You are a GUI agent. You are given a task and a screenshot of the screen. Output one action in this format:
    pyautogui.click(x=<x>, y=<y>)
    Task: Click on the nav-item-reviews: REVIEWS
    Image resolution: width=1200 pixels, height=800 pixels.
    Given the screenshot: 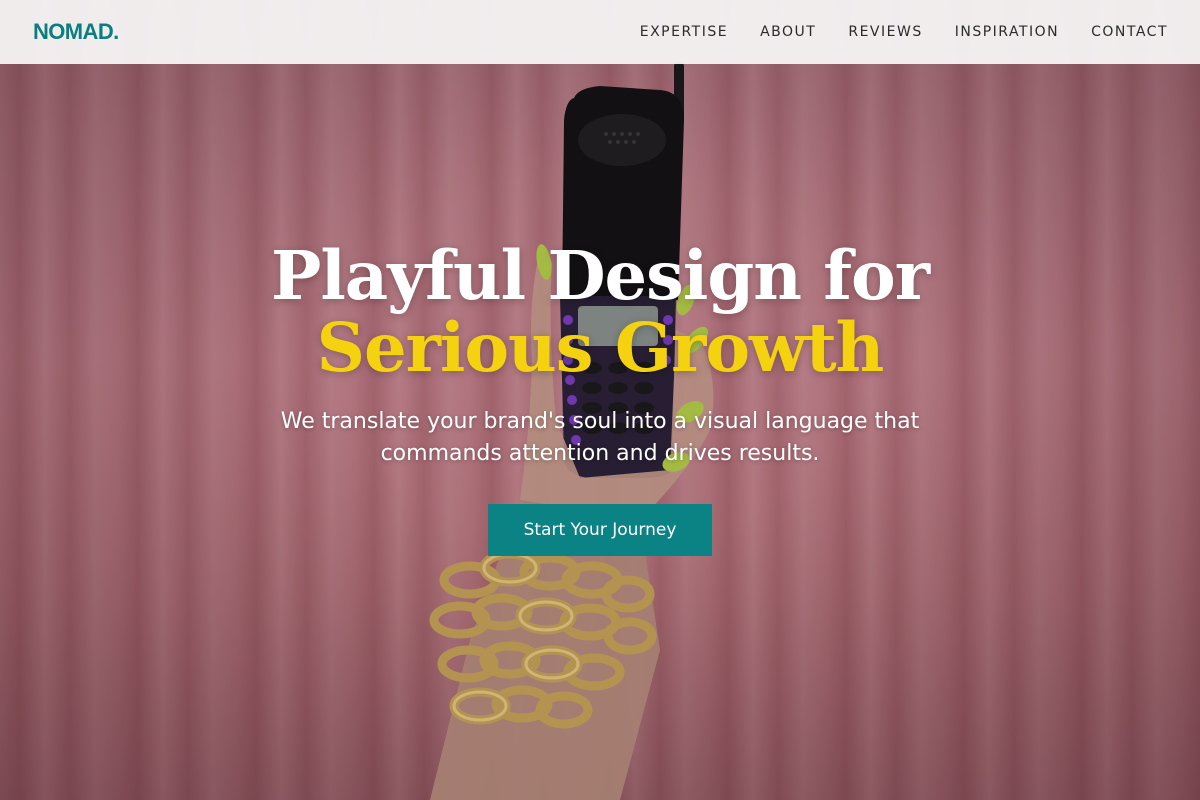 What is the action you would take?
    pyautogui.click(x=885, y=32)
    